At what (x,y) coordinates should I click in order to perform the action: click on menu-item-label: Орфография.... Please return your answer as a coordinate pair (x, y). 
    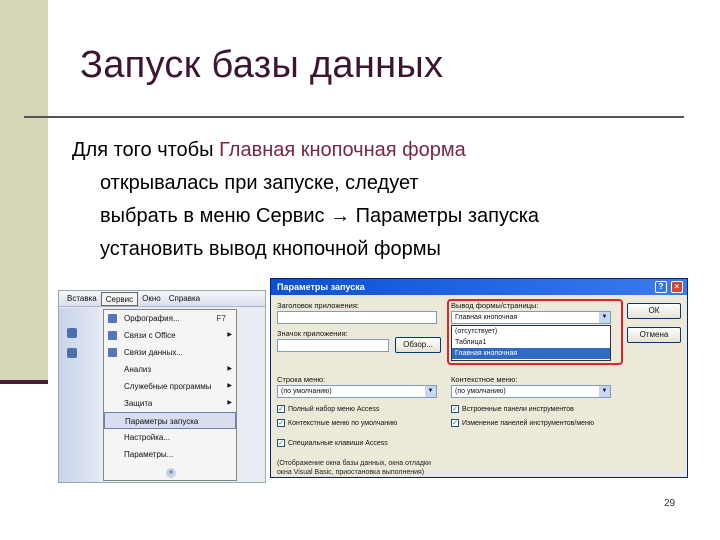
    Looking at the image, I should click on (152, 318).